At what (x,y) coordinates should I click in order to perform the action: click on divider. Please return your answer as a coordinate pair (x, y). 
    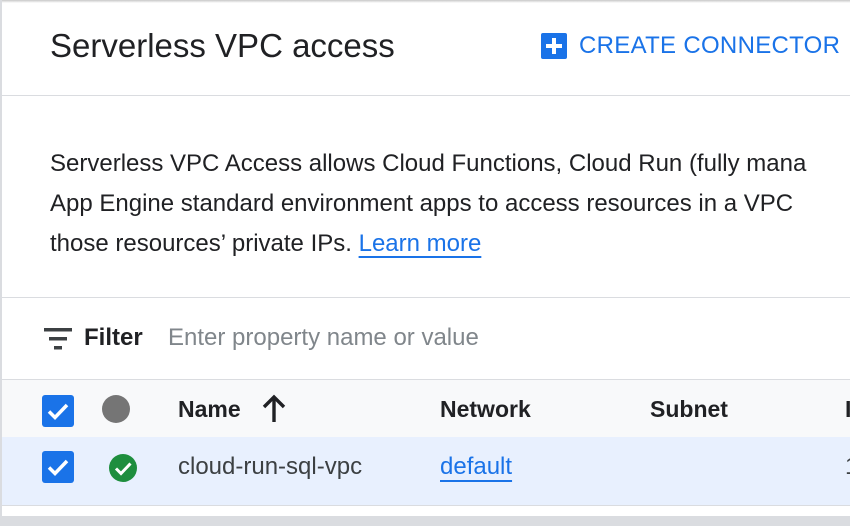
    Looking at the image, I should click on (425, 297).